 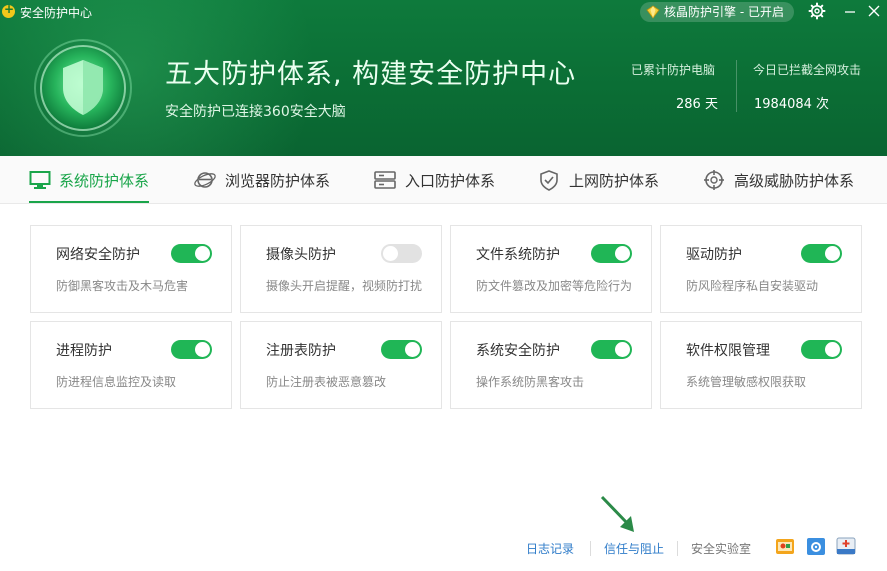 I want to click on tab-label: 上网防护体系, so click(x=614, y=180).